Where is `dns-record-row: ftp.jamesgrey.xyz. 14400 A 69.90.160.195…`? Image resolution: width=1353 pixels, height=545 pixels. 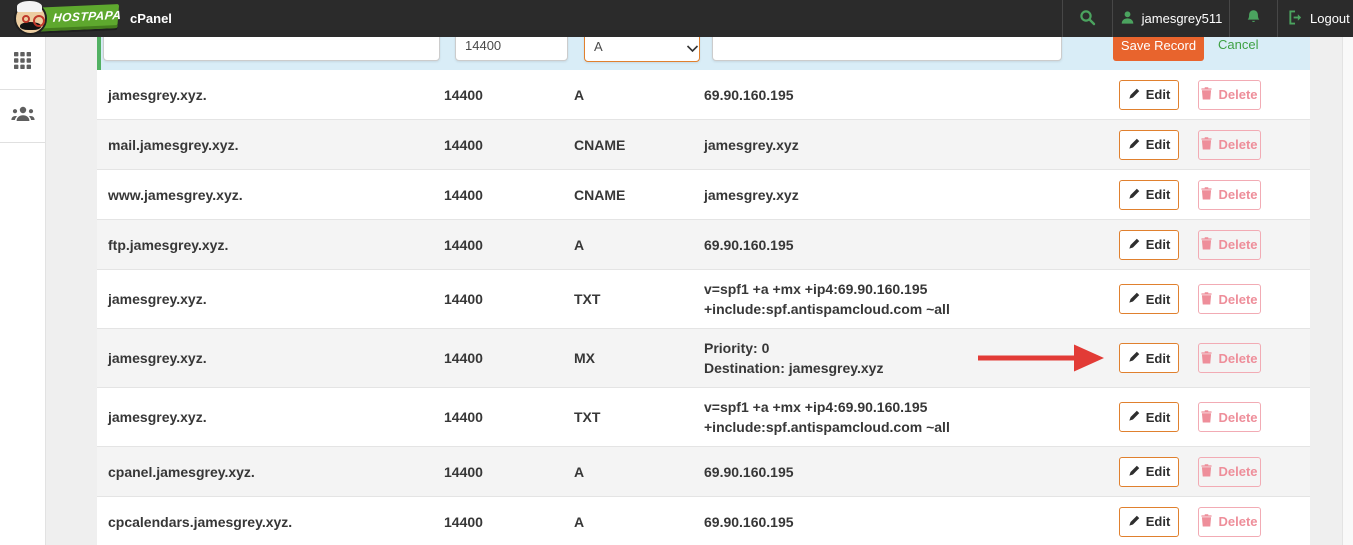 dns-record-row: ftp.jamesgrey.xyz. 14400 A 69.90.160.195… is located at coordinates (703, 245).